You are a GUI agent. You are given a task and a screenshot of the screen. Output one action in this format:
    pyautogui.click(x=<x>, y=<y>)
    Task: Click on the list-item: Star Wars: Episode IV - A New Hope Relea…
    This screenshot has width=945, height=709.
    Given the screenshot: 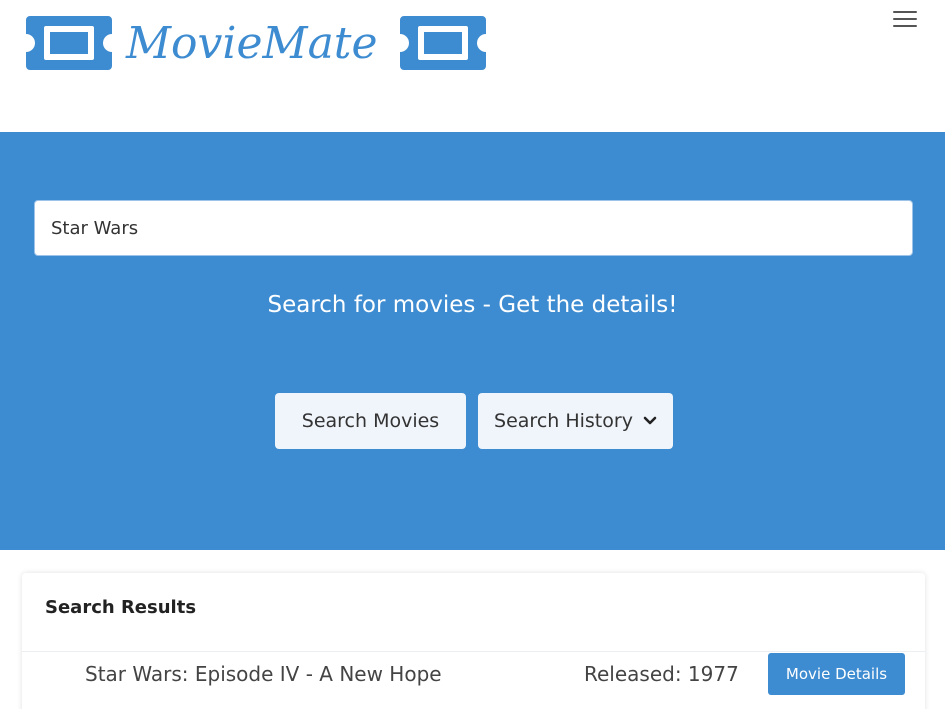 What is the action you would take?
    pyautogui.click(x=473, y=679)
    